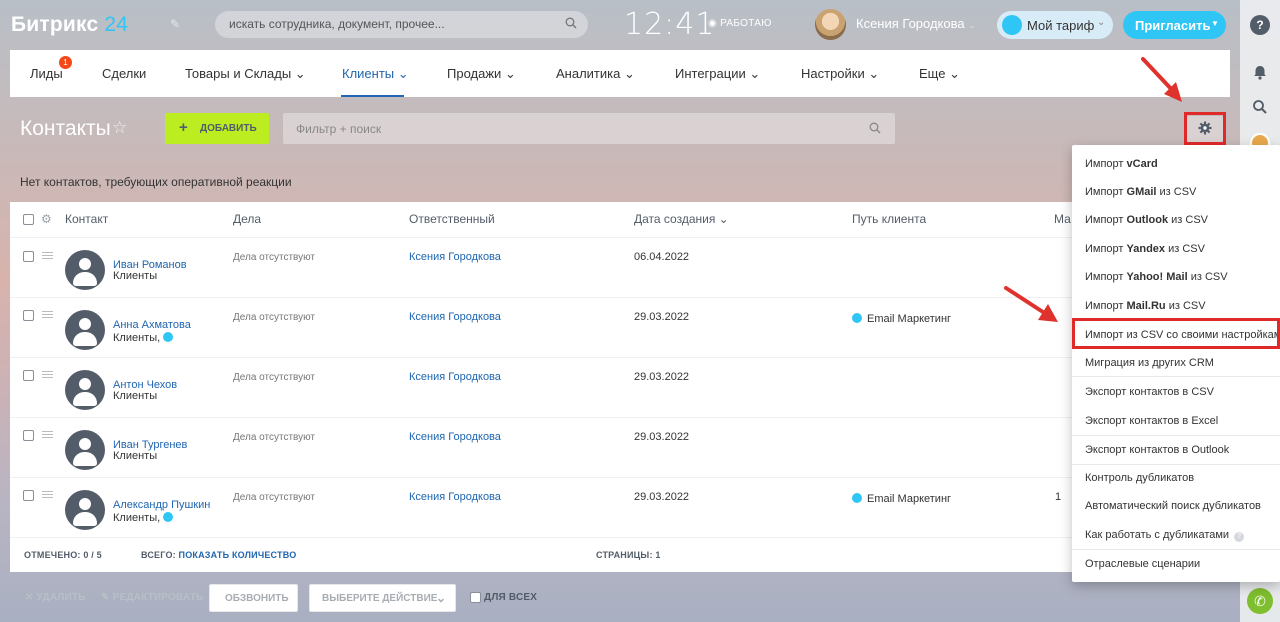  I want to click on col-responsible: Ответственный, so click(452, 219).